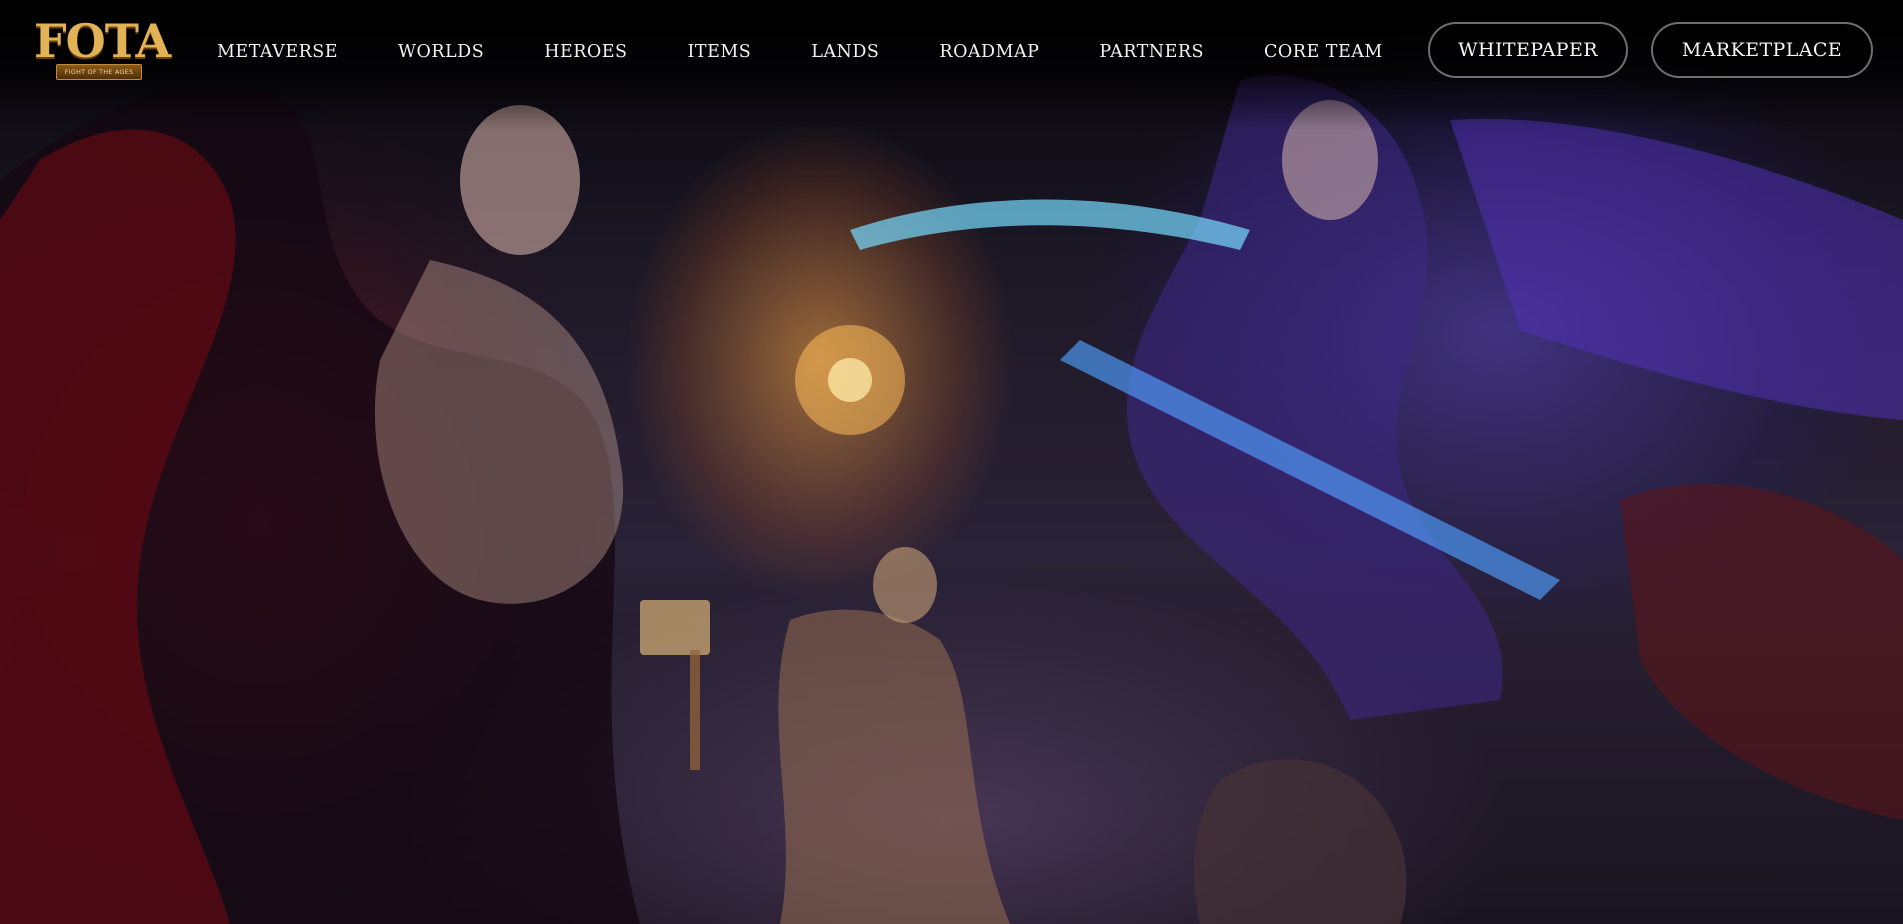  What do you see at coordinates (894, 766) in the screenshot?
I see `warrior-silhouette` at bounding box center [894, 766].